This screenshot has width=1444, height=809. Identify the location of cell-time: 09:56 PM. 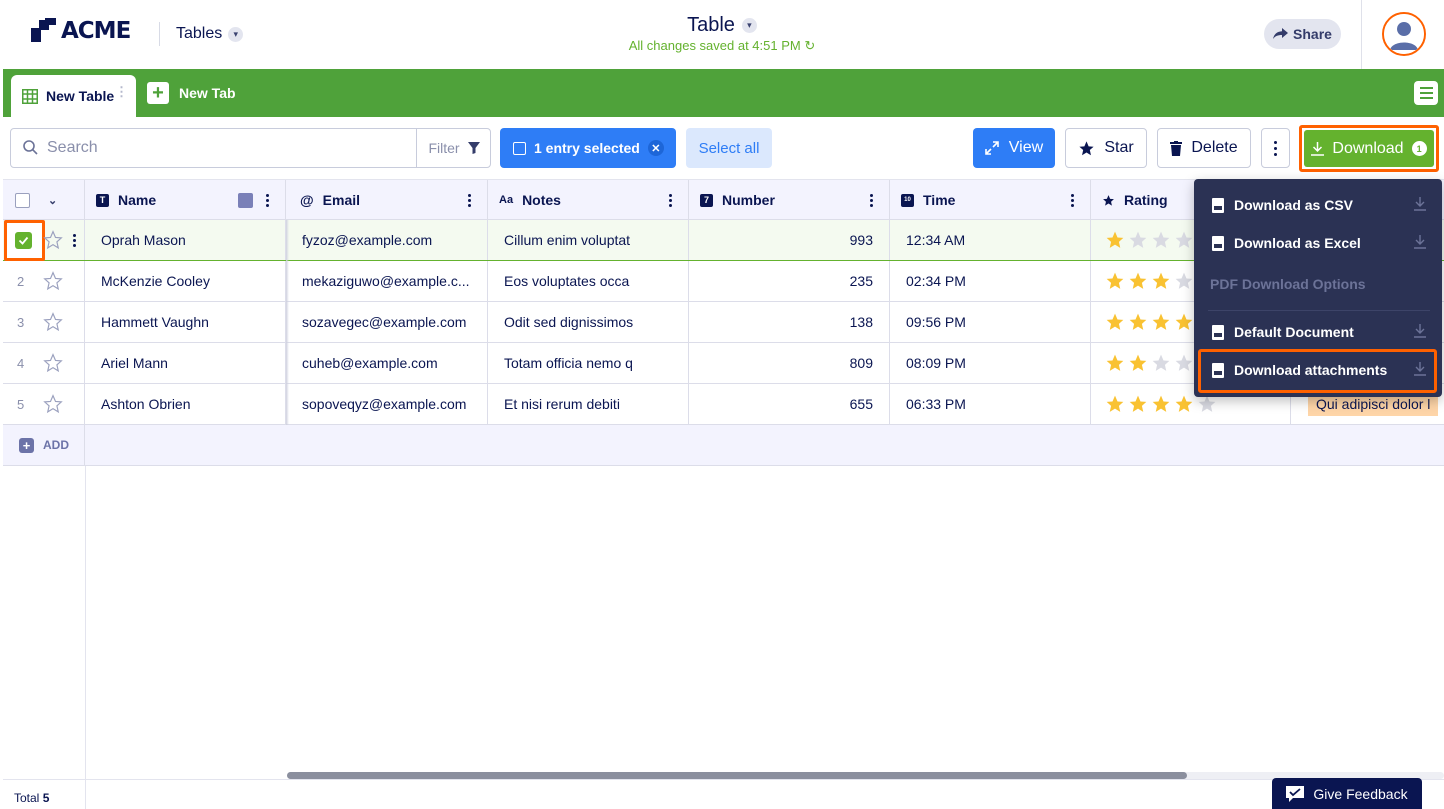
(990, 322).